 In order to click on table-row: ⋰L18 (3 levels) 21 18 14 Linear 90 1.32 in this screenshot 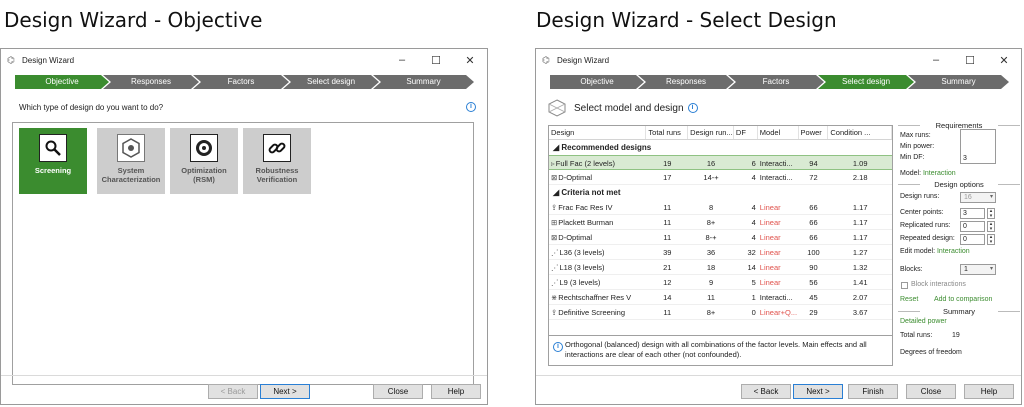, I will do `click(720, 267)`.